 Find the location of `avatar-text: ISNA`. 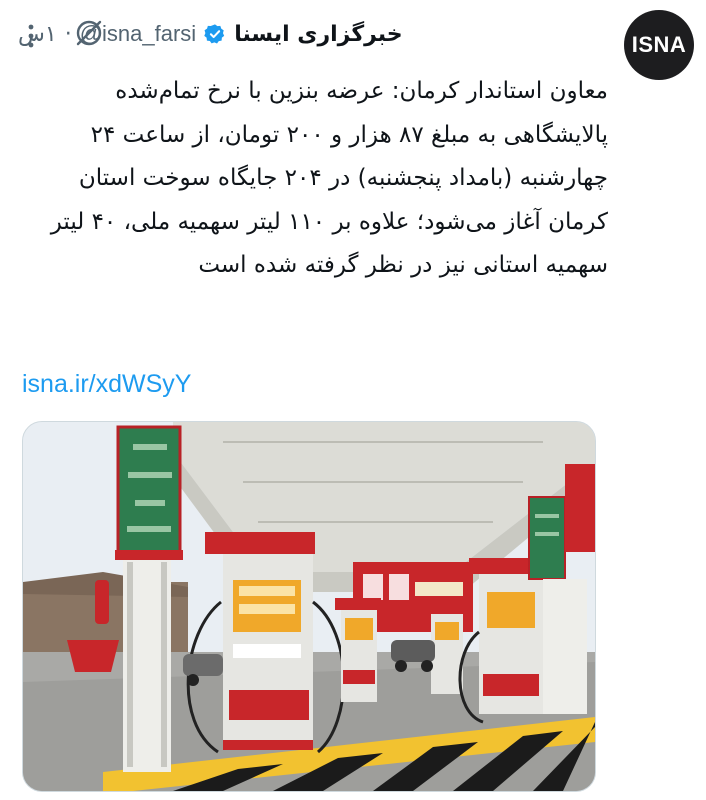

avatar-text: ISNA is located at coordinates (659, 44).